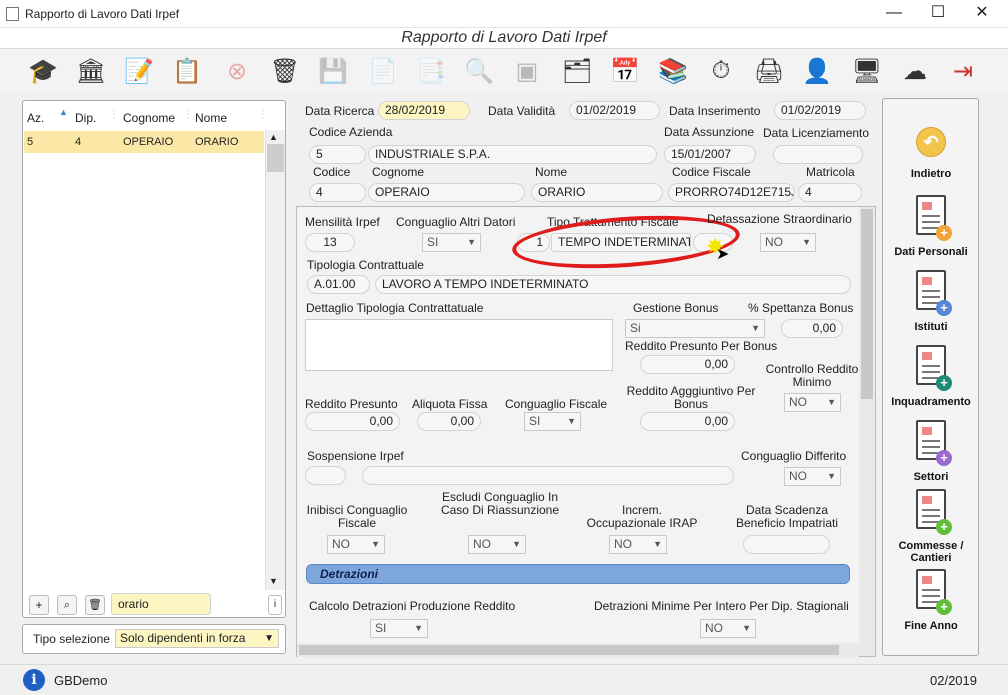 The height and width of the screenshot is (695, 1008). What do you see at coordinates (710, 154) in the screenshot?
I see `data-assunzione-field: 15/01/2007` at bounding box center [710, 154].